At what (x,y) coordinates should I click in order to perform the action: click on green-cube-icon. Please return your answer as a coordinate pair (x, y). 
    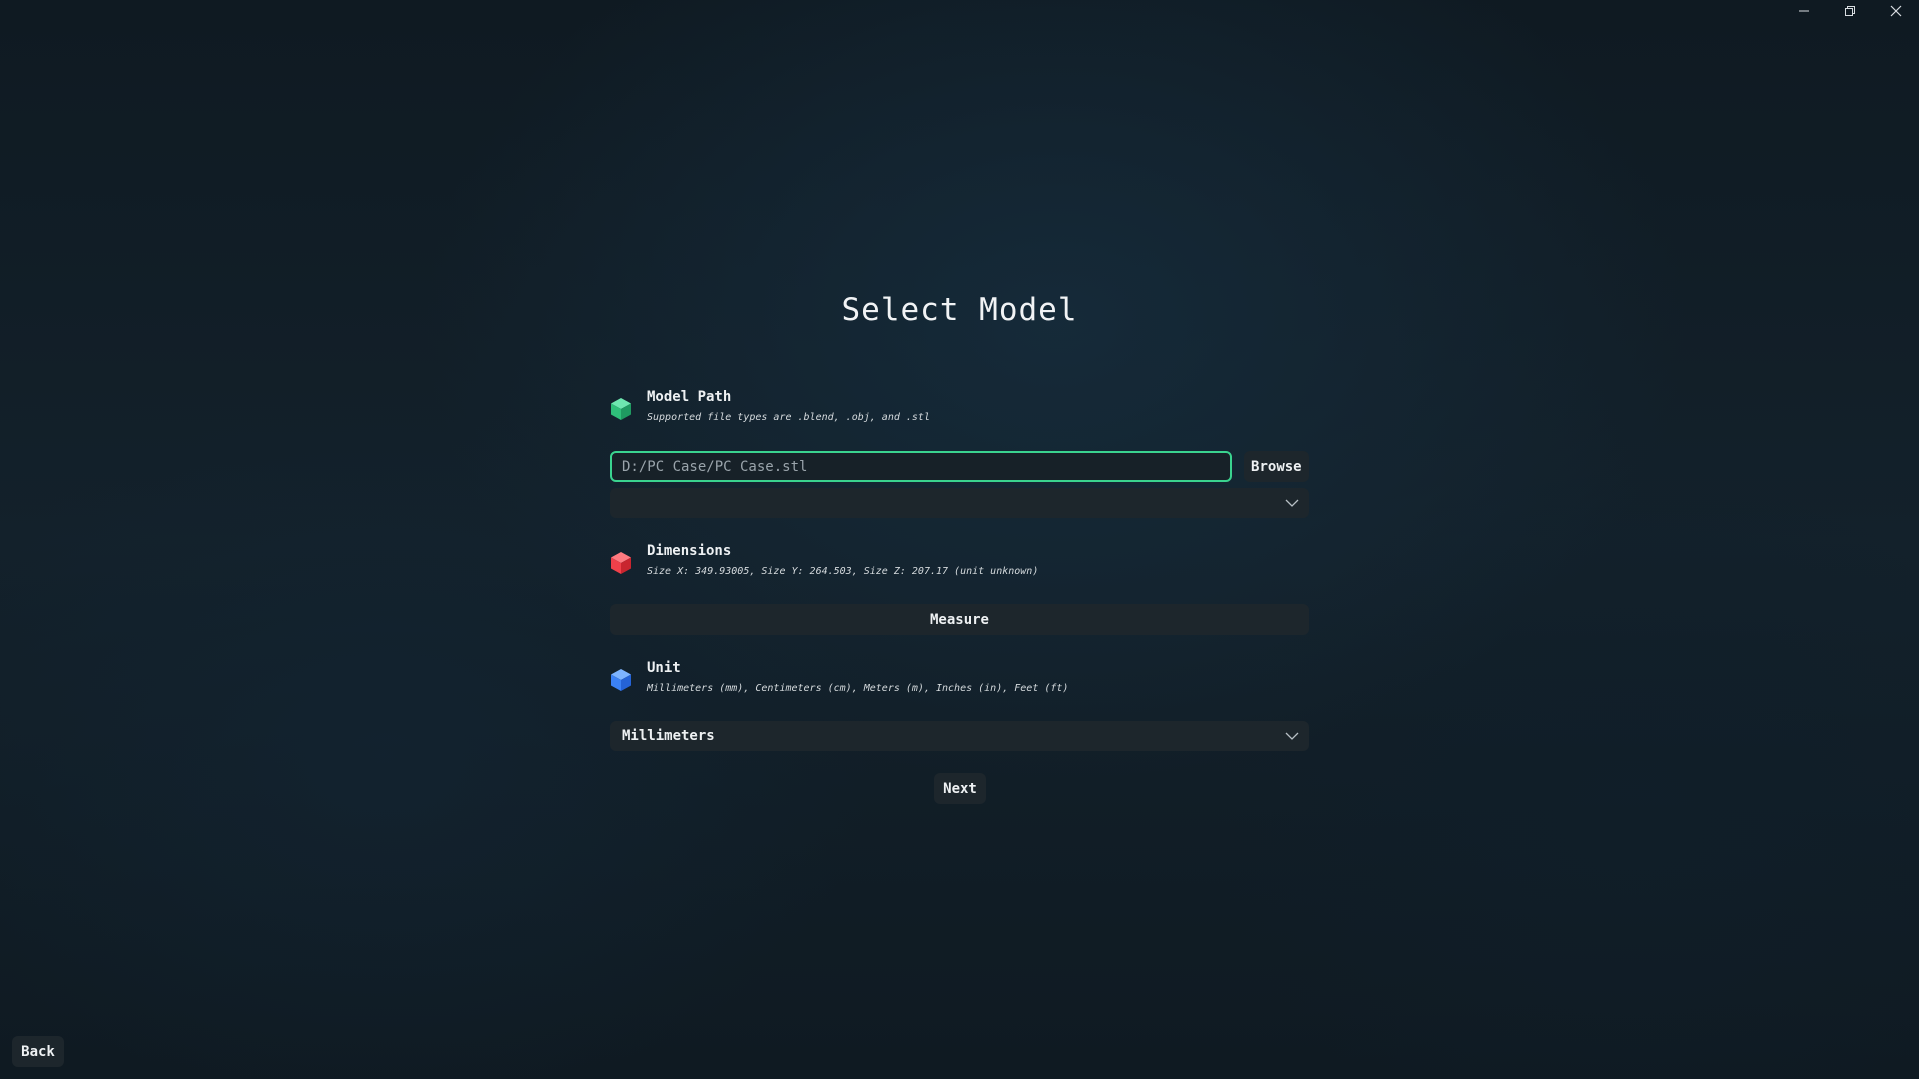
    Looking at the image, I should click on (621, 409).